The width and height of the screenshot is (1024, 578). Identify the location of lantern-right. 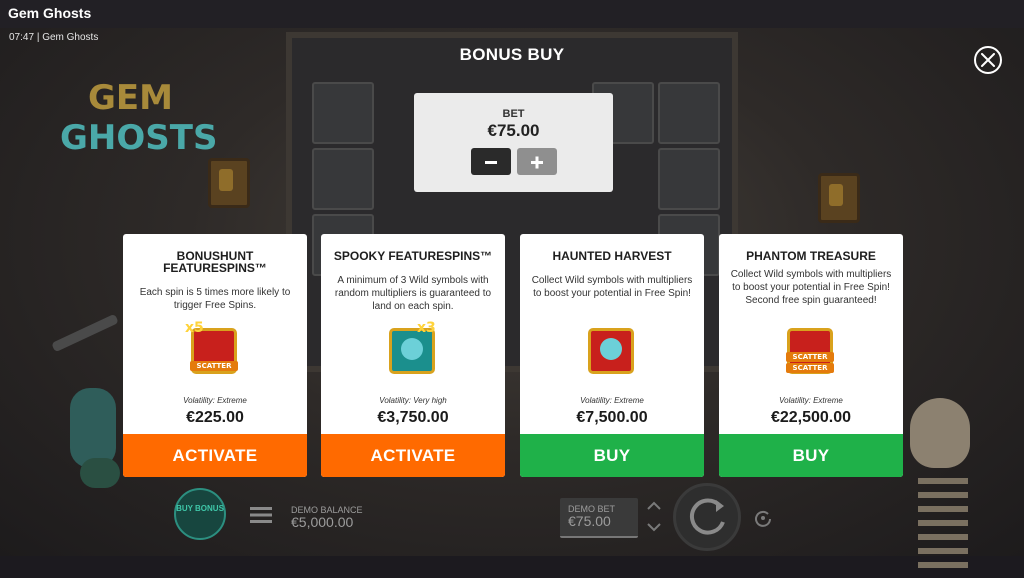
(839, 198).